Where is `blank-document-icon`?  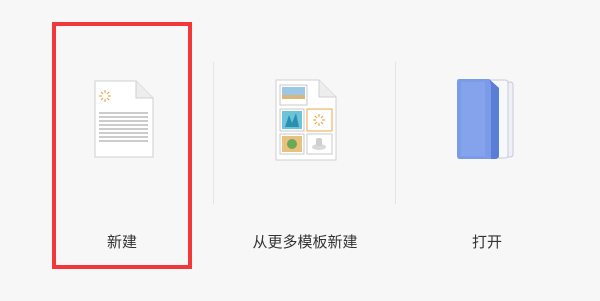
blank-document-icon is located at coordinates (124, 119).